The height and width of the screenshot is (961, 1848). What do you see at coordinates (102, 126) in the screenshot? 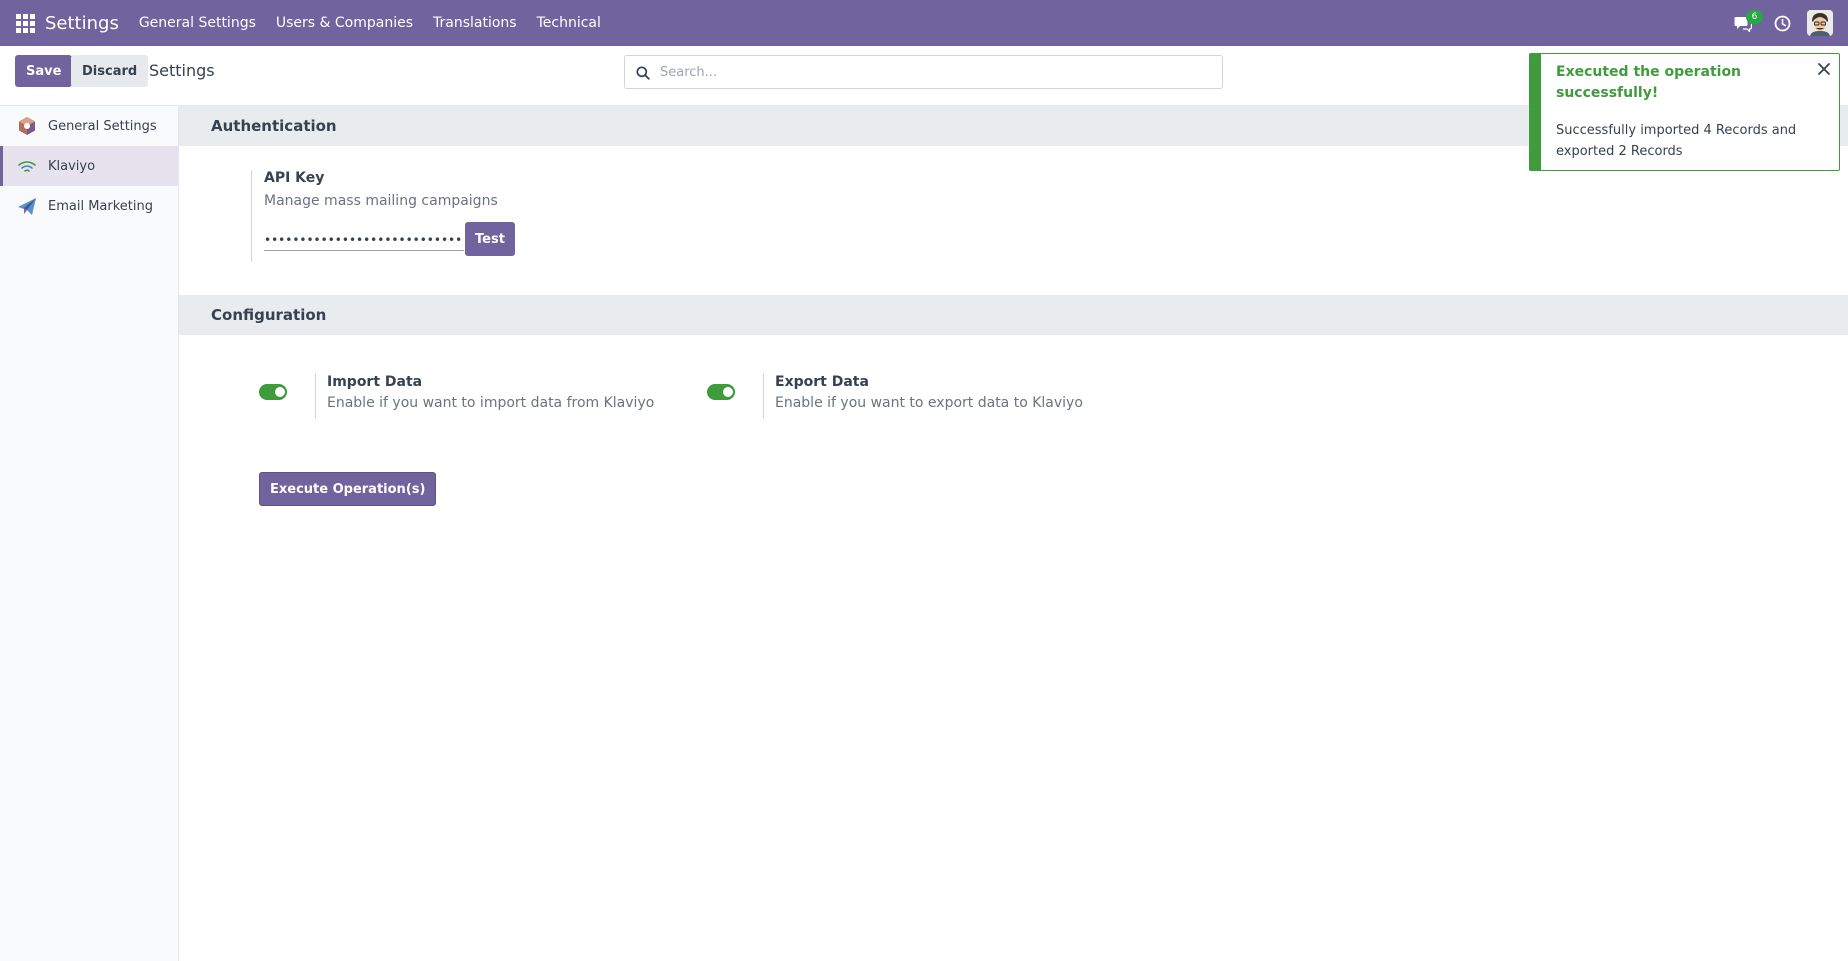
I see `sidebar-item-label: General Settings` at bounding box center [102, 126].